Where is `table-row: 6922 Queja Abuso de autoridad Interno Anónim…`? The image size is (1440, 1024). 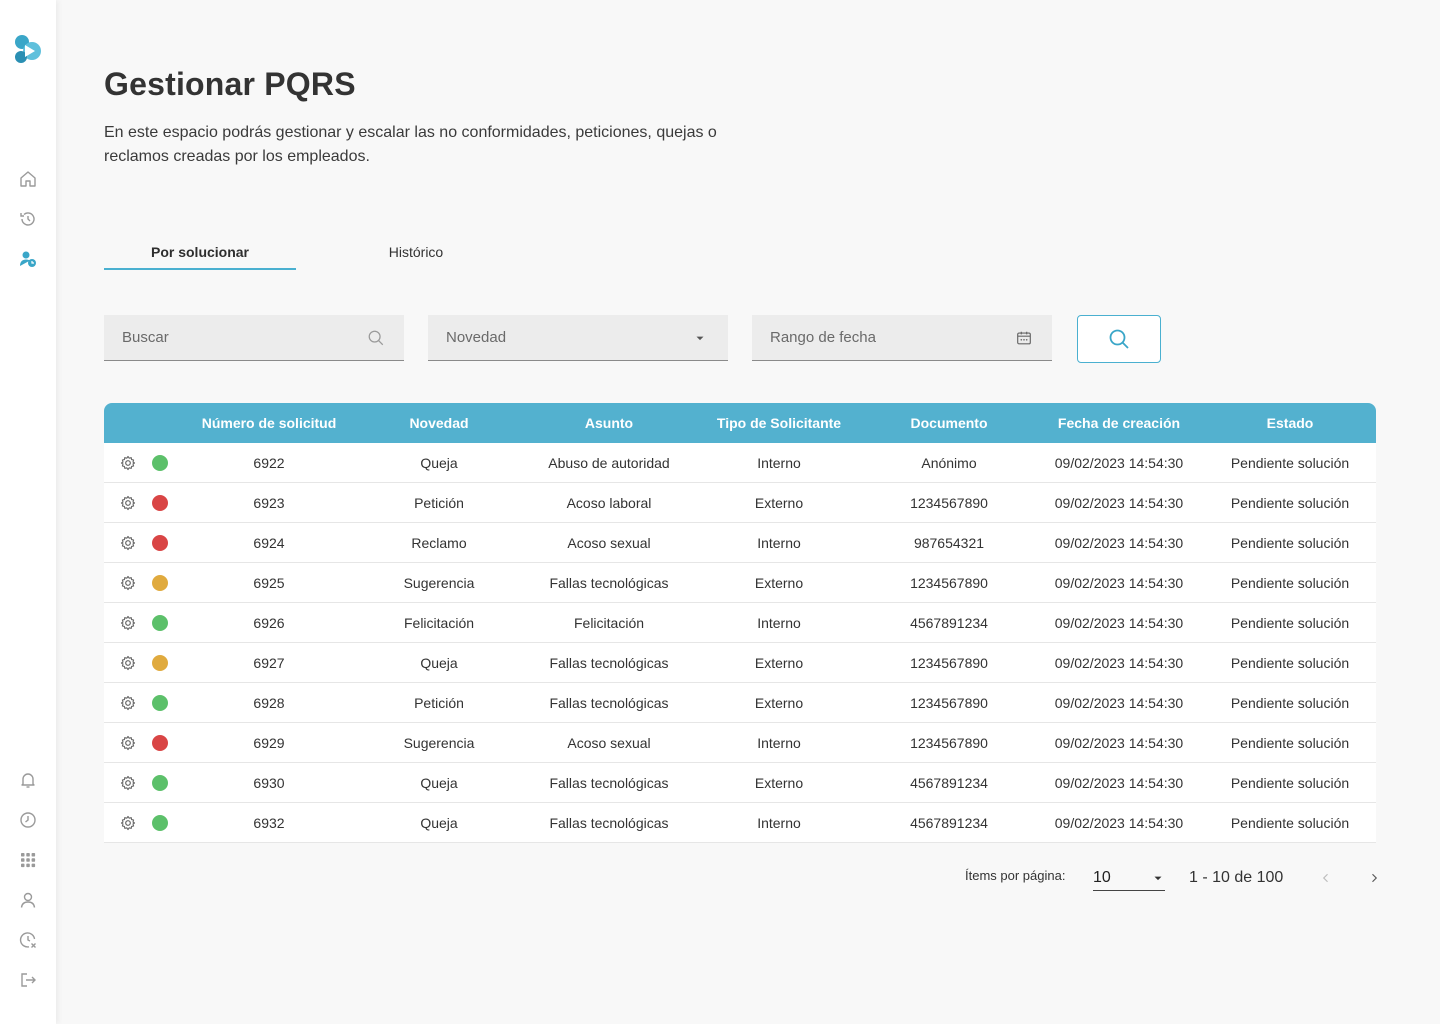 table-row: 6922 Queja Abuso de autoridad Interno Anónim… is located at coordinates (740, 463).